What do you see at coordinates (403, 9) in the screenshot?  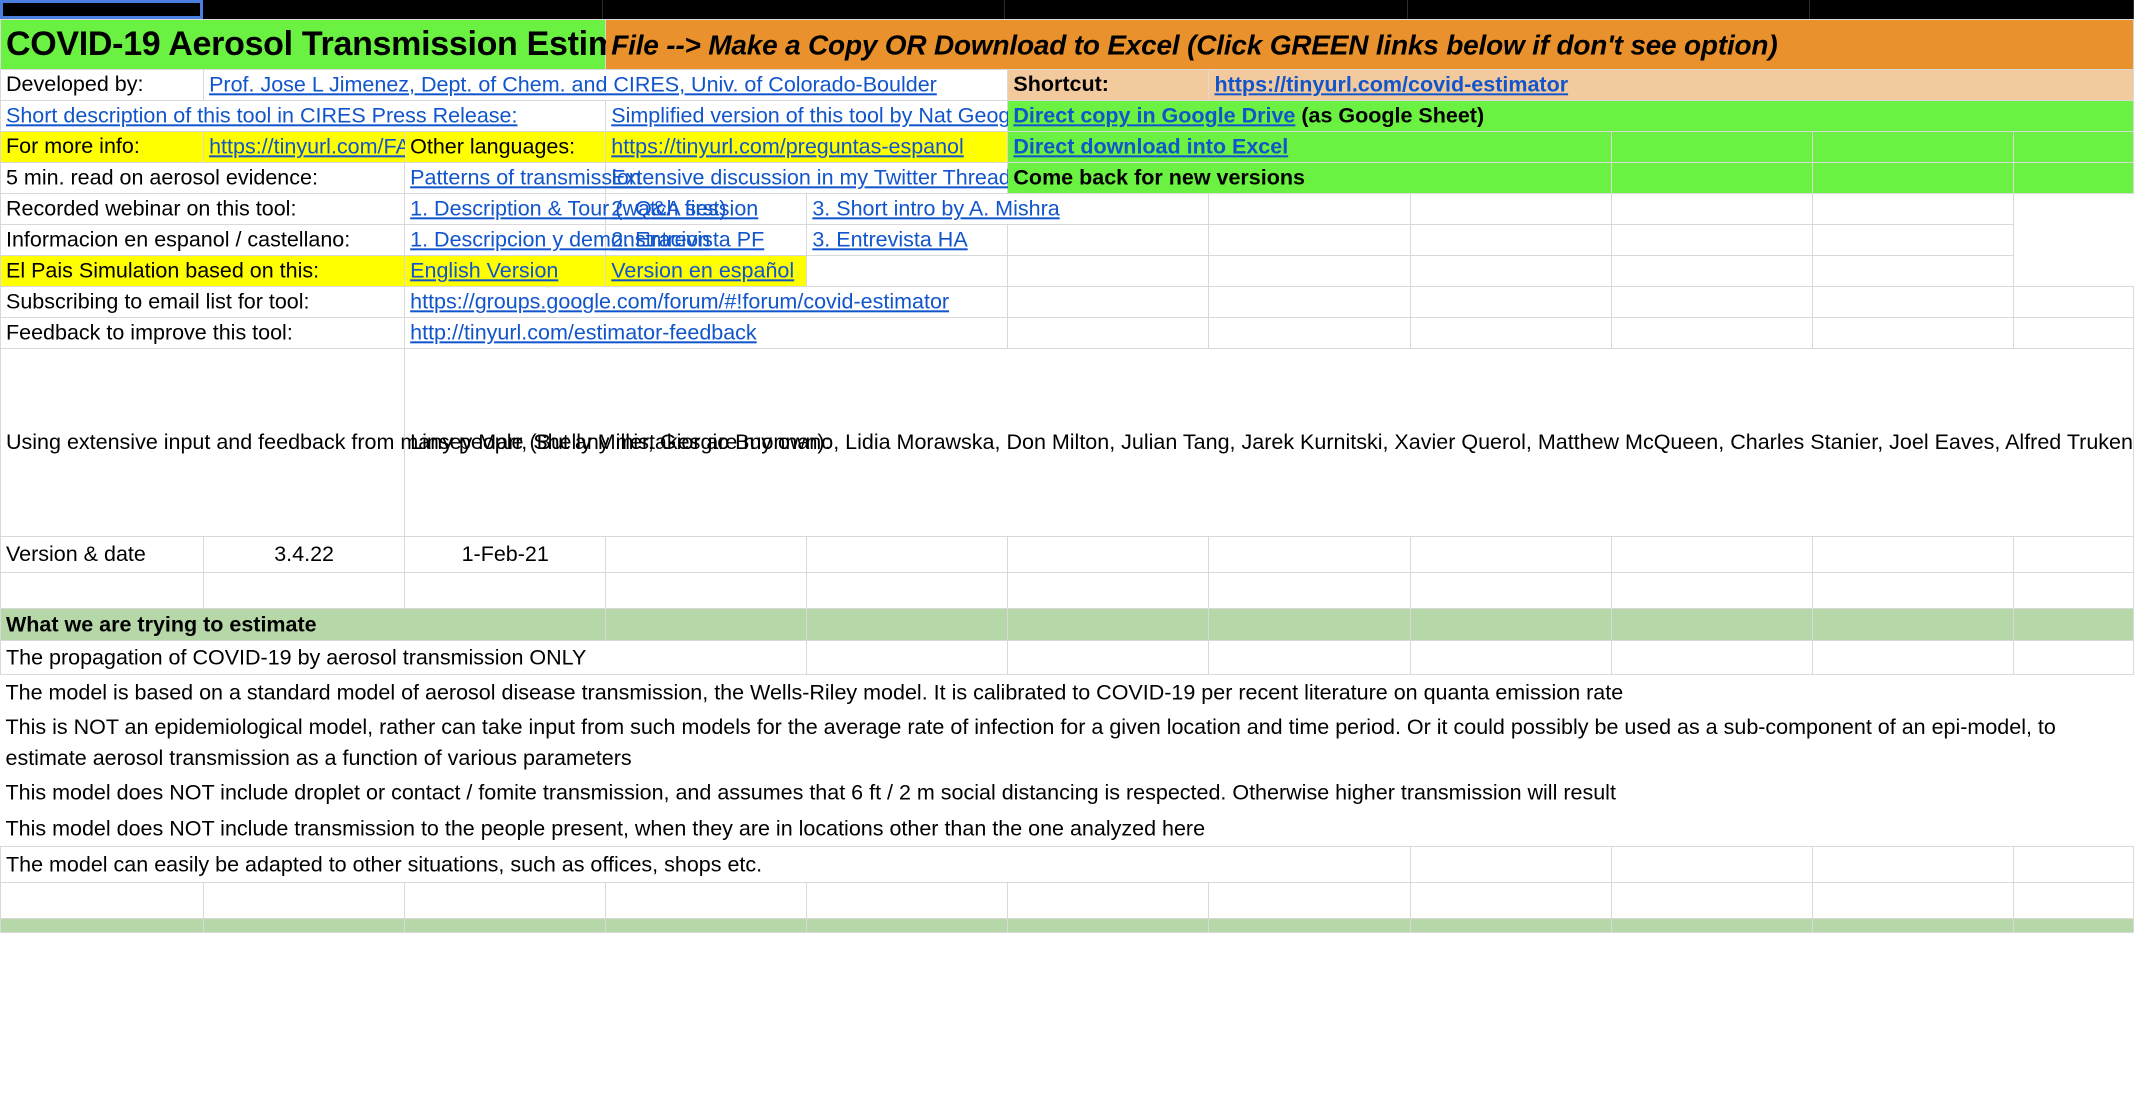 I see `column-header-b` at bounding box center [403, 9].